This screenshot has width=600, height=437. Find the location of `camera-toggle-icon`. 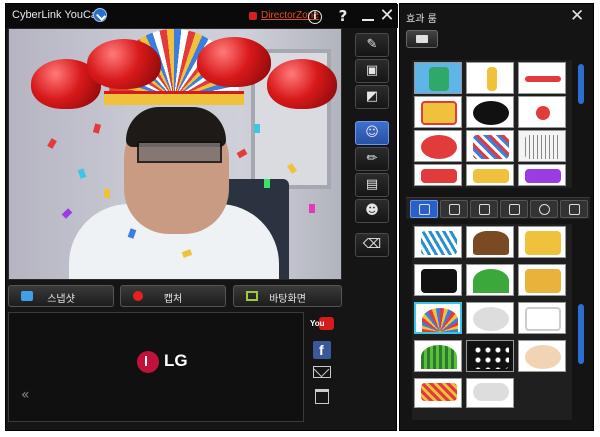

camera-toggle-icon is located at coordinates (422, 39).